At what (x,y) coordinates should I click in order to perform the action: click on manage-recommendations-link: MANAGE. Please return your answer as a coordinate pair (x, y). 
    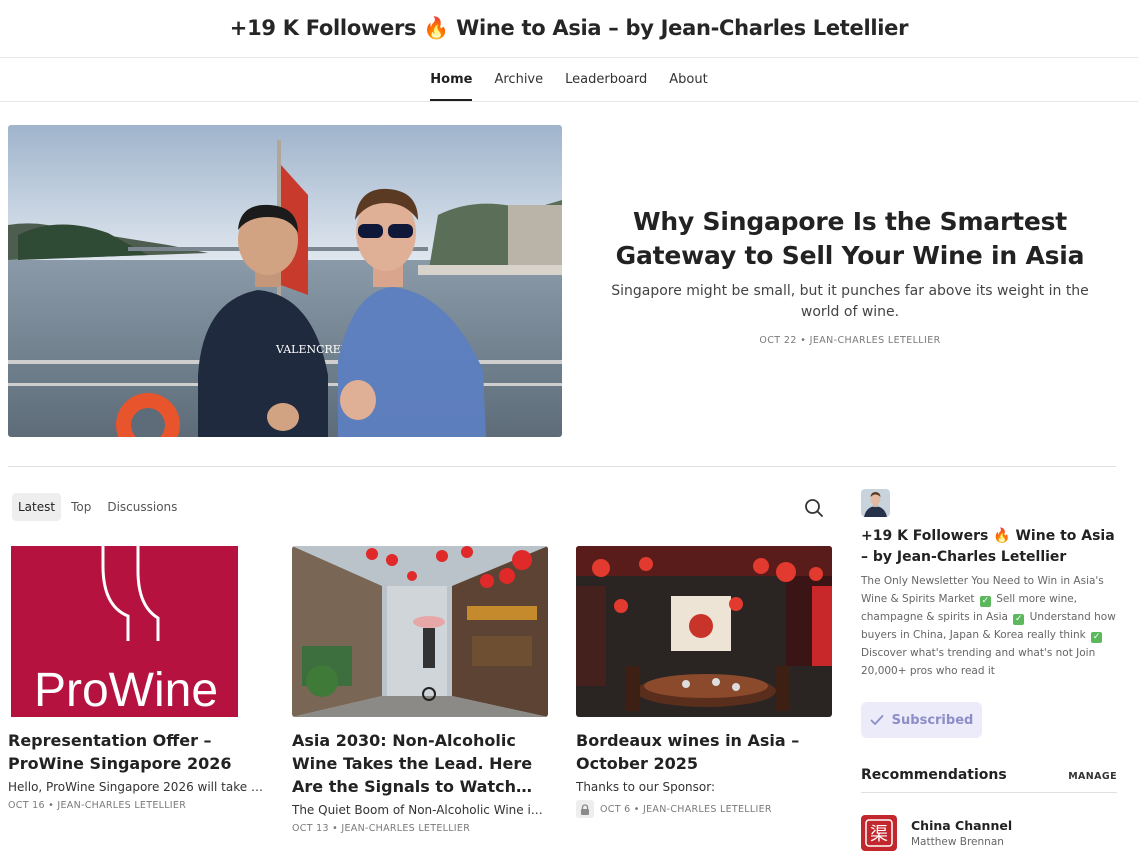
    Looking at the image, I should click on (1092, 776).